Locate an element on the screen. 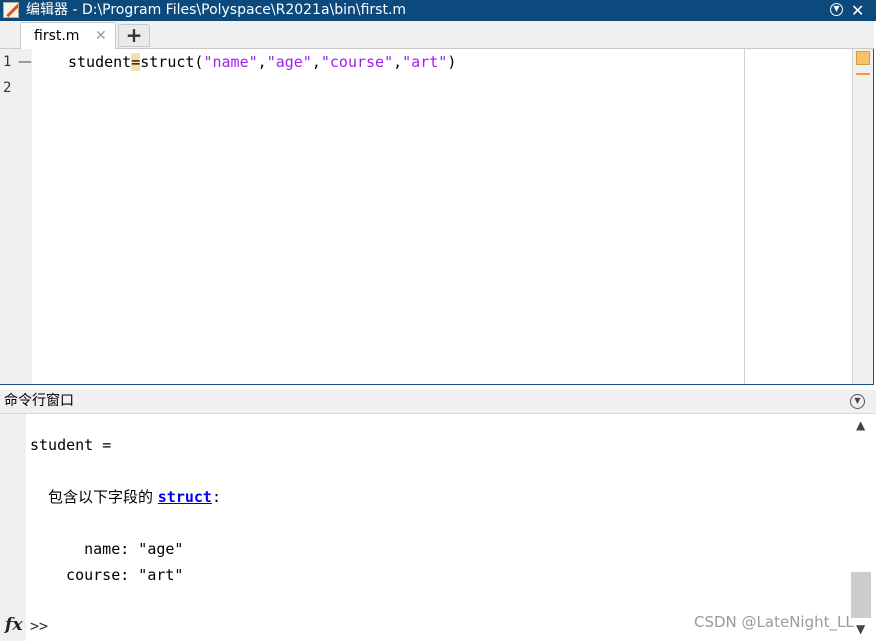  command-window-title: 命令行窗口 is located at coordinates (39, 401).